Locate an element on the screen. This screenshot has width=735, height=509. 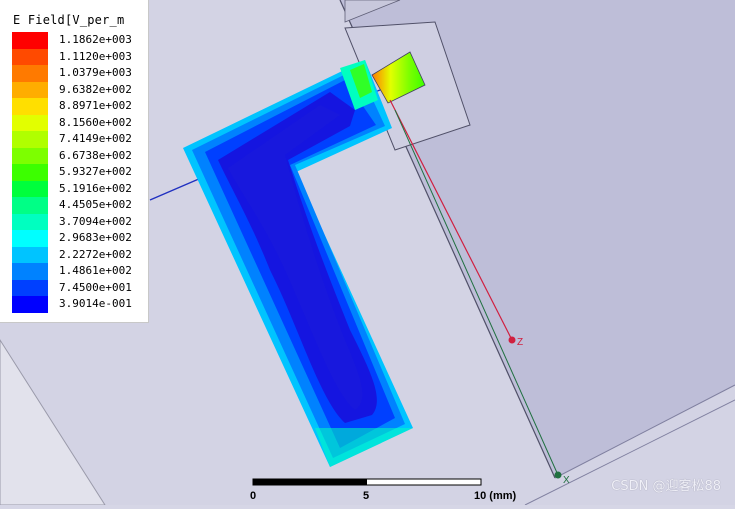
legend-entry: 2.2272e+002 is located at coordinates (77, 255).